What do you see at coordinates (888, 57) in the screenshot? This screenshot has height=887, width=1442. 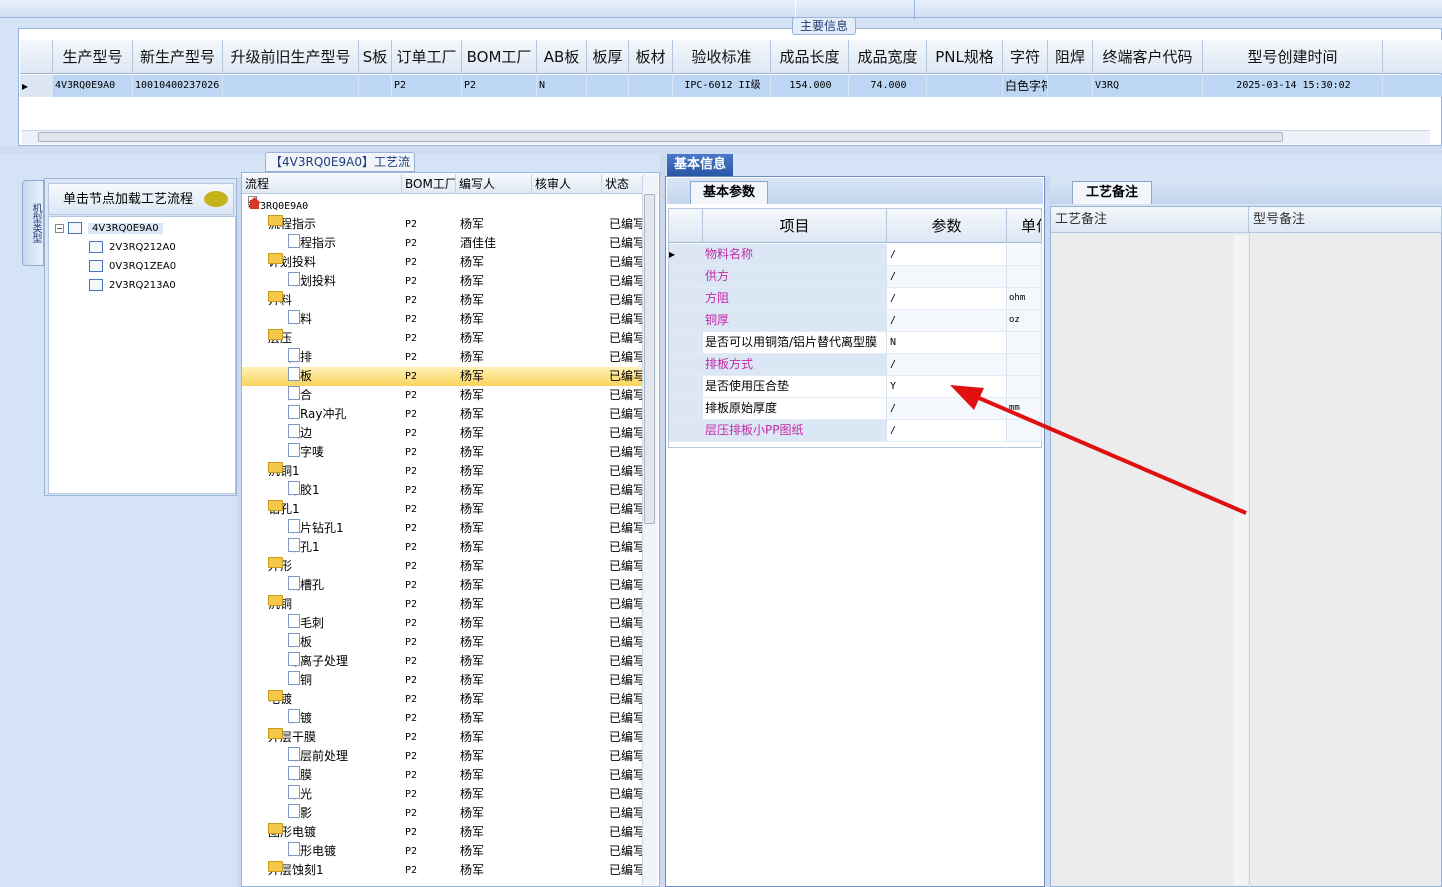 I see `grid-col-header: 成品宽度` at bounding box center [888, 57].